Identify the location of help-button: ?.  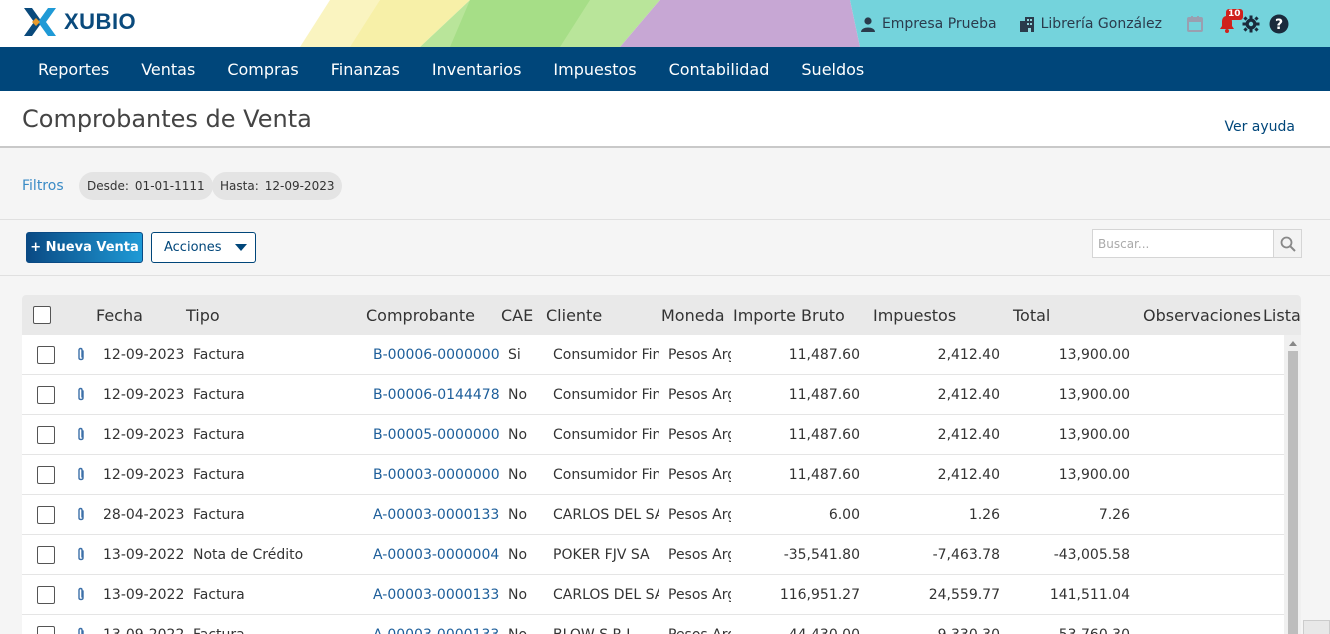
(1279, 24).